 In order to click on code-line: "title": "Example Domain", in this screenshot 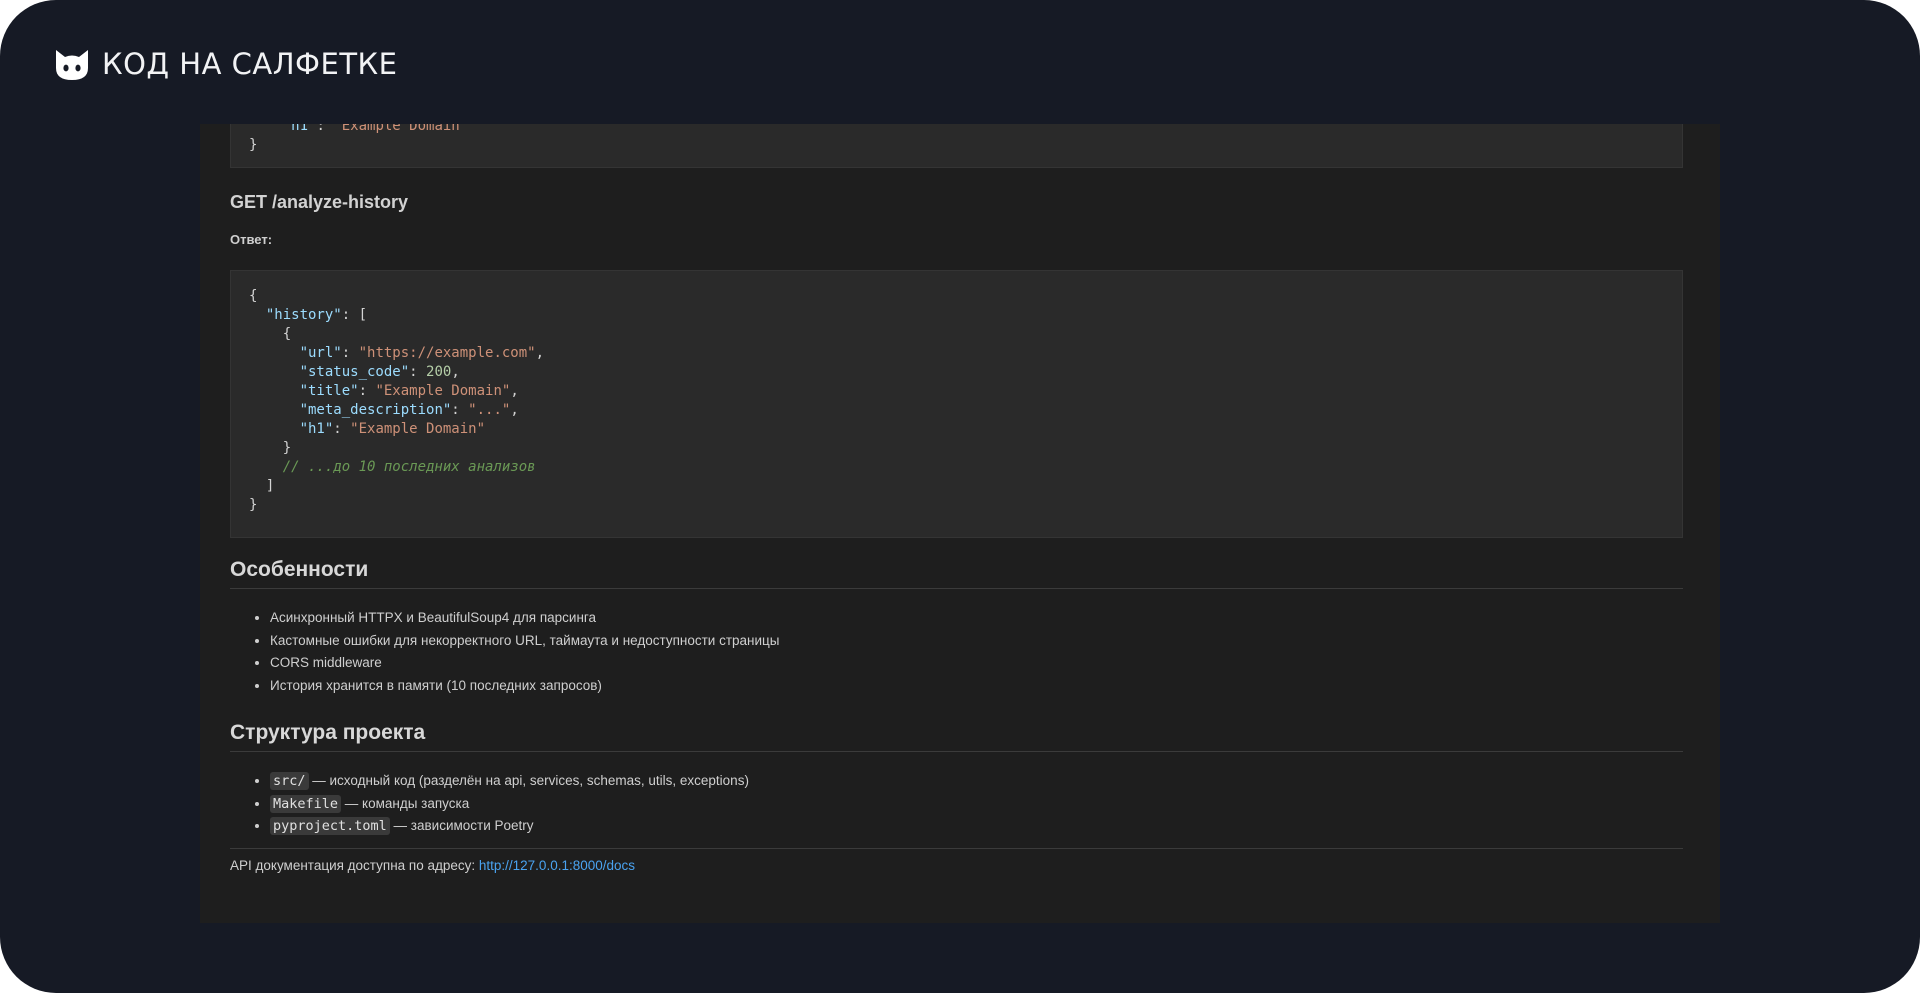, I will do `click(965, 391)`.